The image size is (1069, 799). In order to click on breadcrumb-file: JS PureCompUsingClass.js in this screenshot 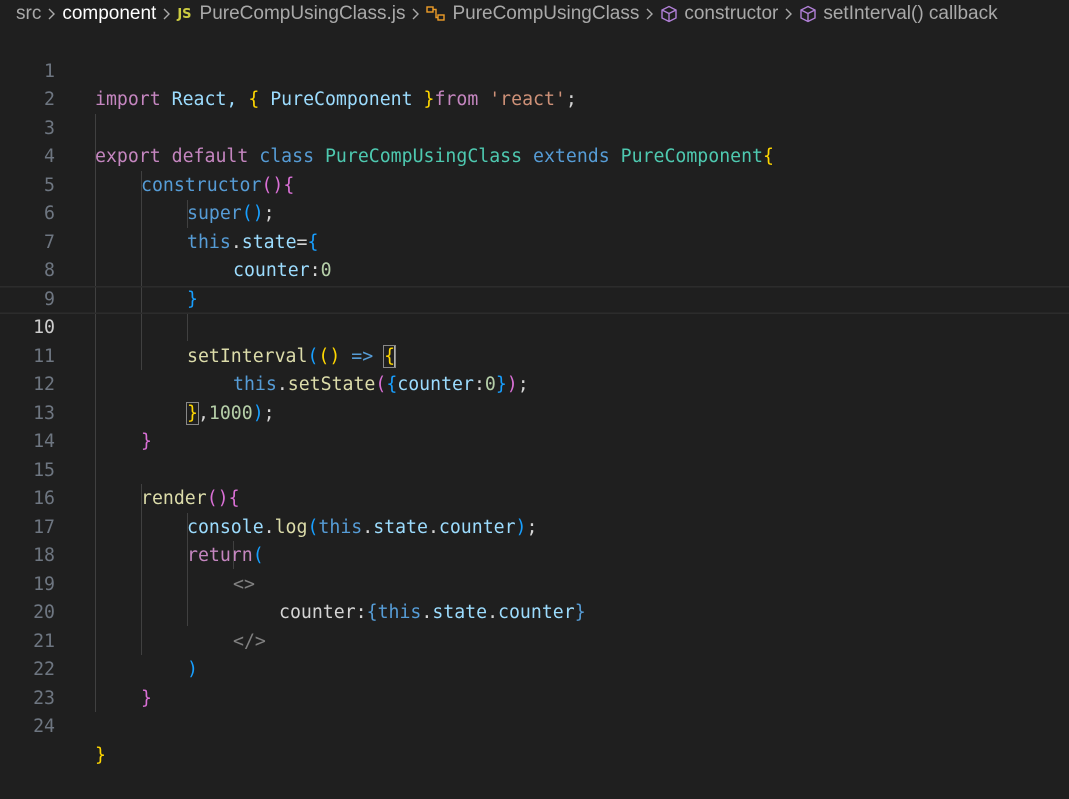, I will do `click(291, 14)`.